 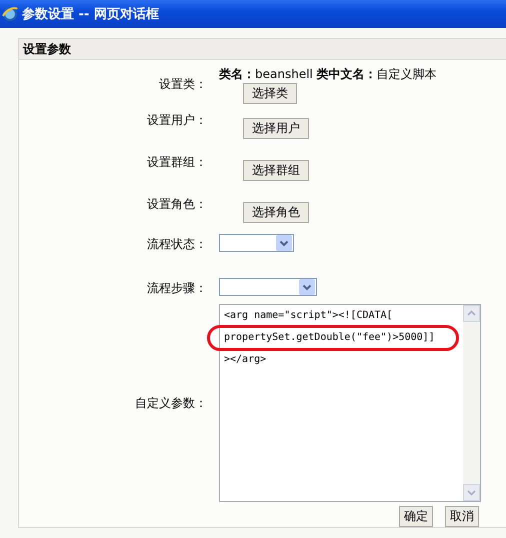 I want to click on scroll-down-icon, so click(x=471, y=492).